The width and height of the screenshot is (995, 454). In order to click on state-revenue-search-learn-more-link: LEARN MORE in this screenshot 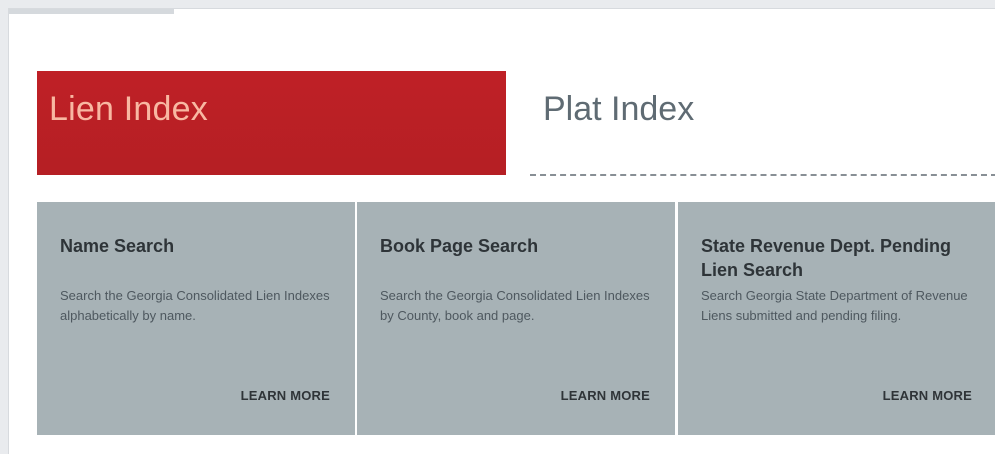, I will do `click(927, 396)`.